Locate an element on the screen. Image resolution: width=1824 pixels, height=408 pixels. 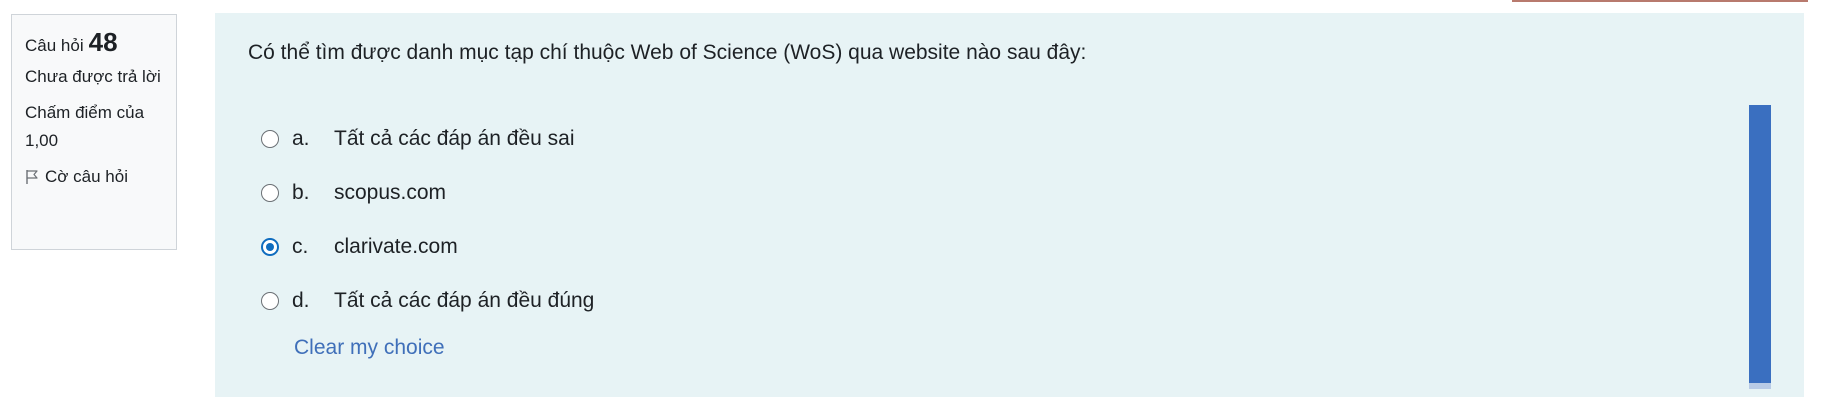
flag-icon is located at coordinates (32, 177).